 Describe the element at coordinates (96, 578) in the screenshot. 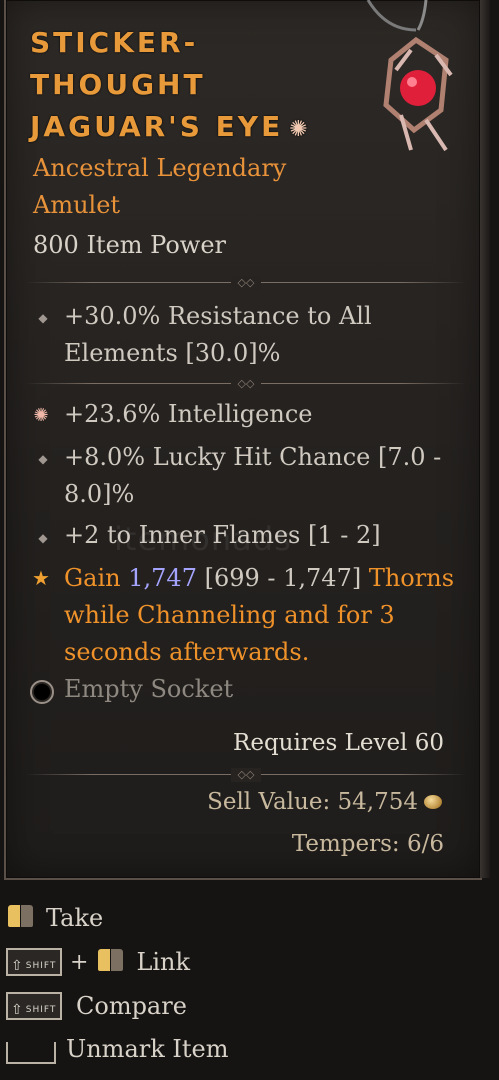

I see `unique-power-prefix: Gain` at that location.